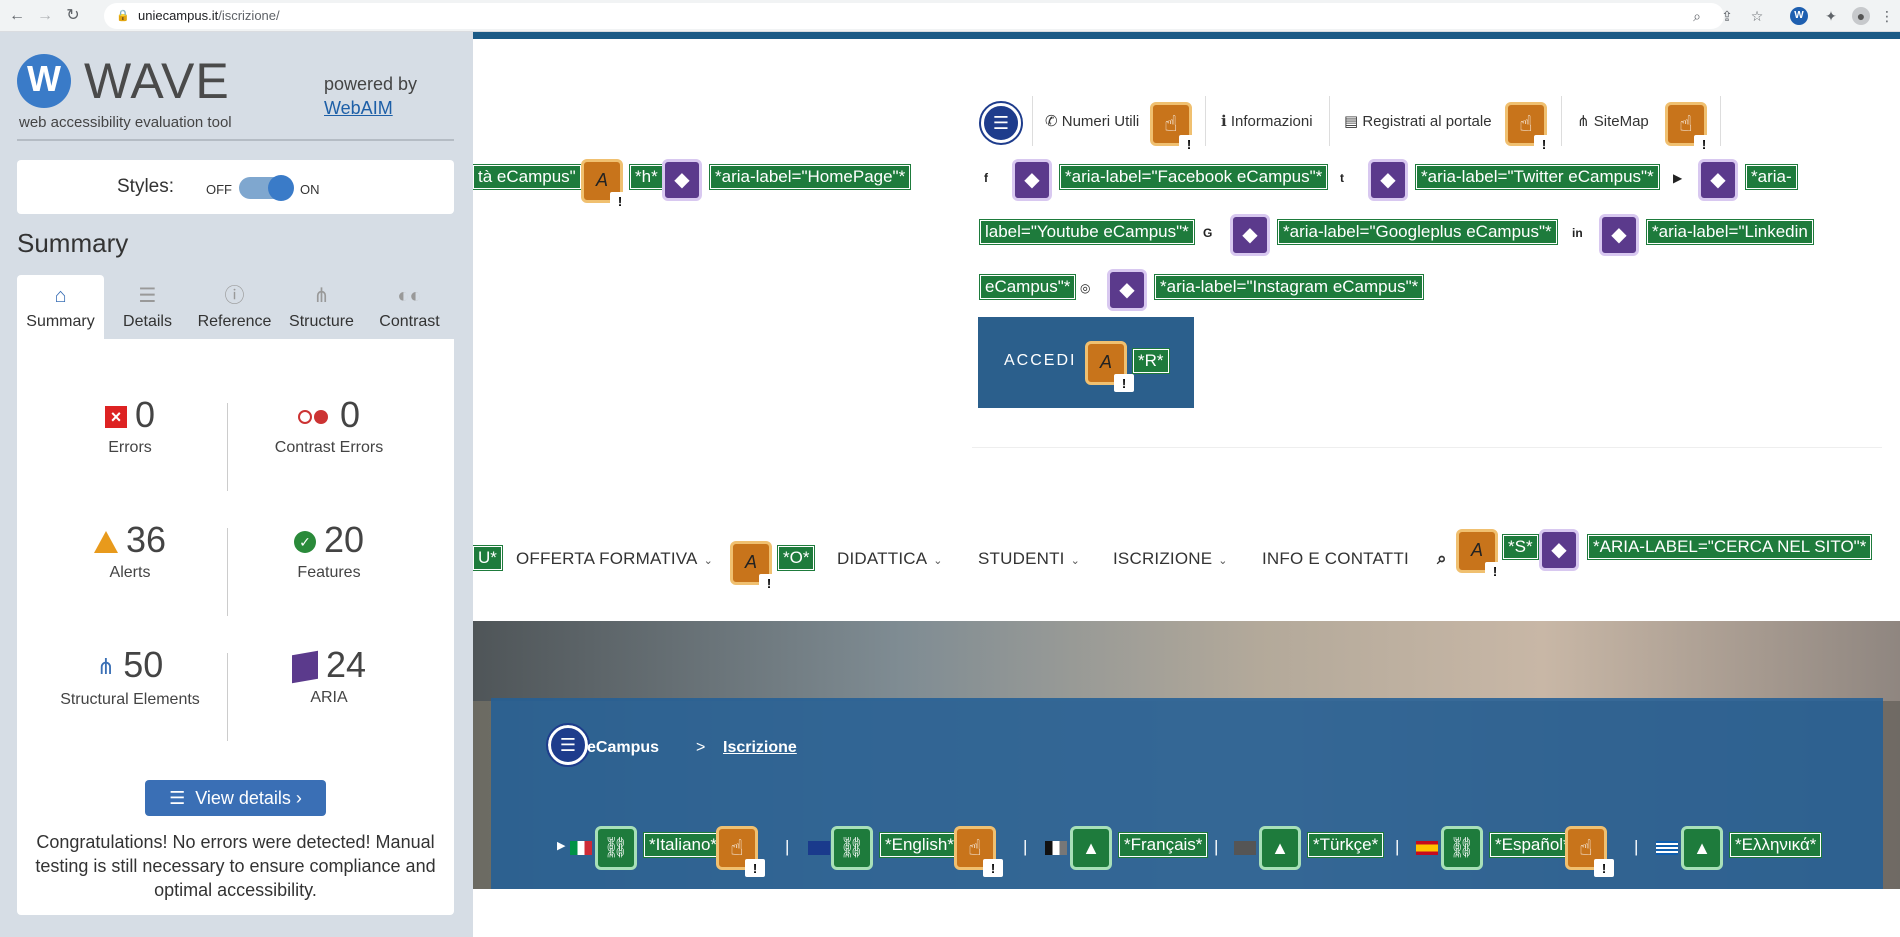  What do you see at coordinates (1442, 559) in the screenshot?
I see `search-icon: ⌕` at bounding box center [1442, 559].